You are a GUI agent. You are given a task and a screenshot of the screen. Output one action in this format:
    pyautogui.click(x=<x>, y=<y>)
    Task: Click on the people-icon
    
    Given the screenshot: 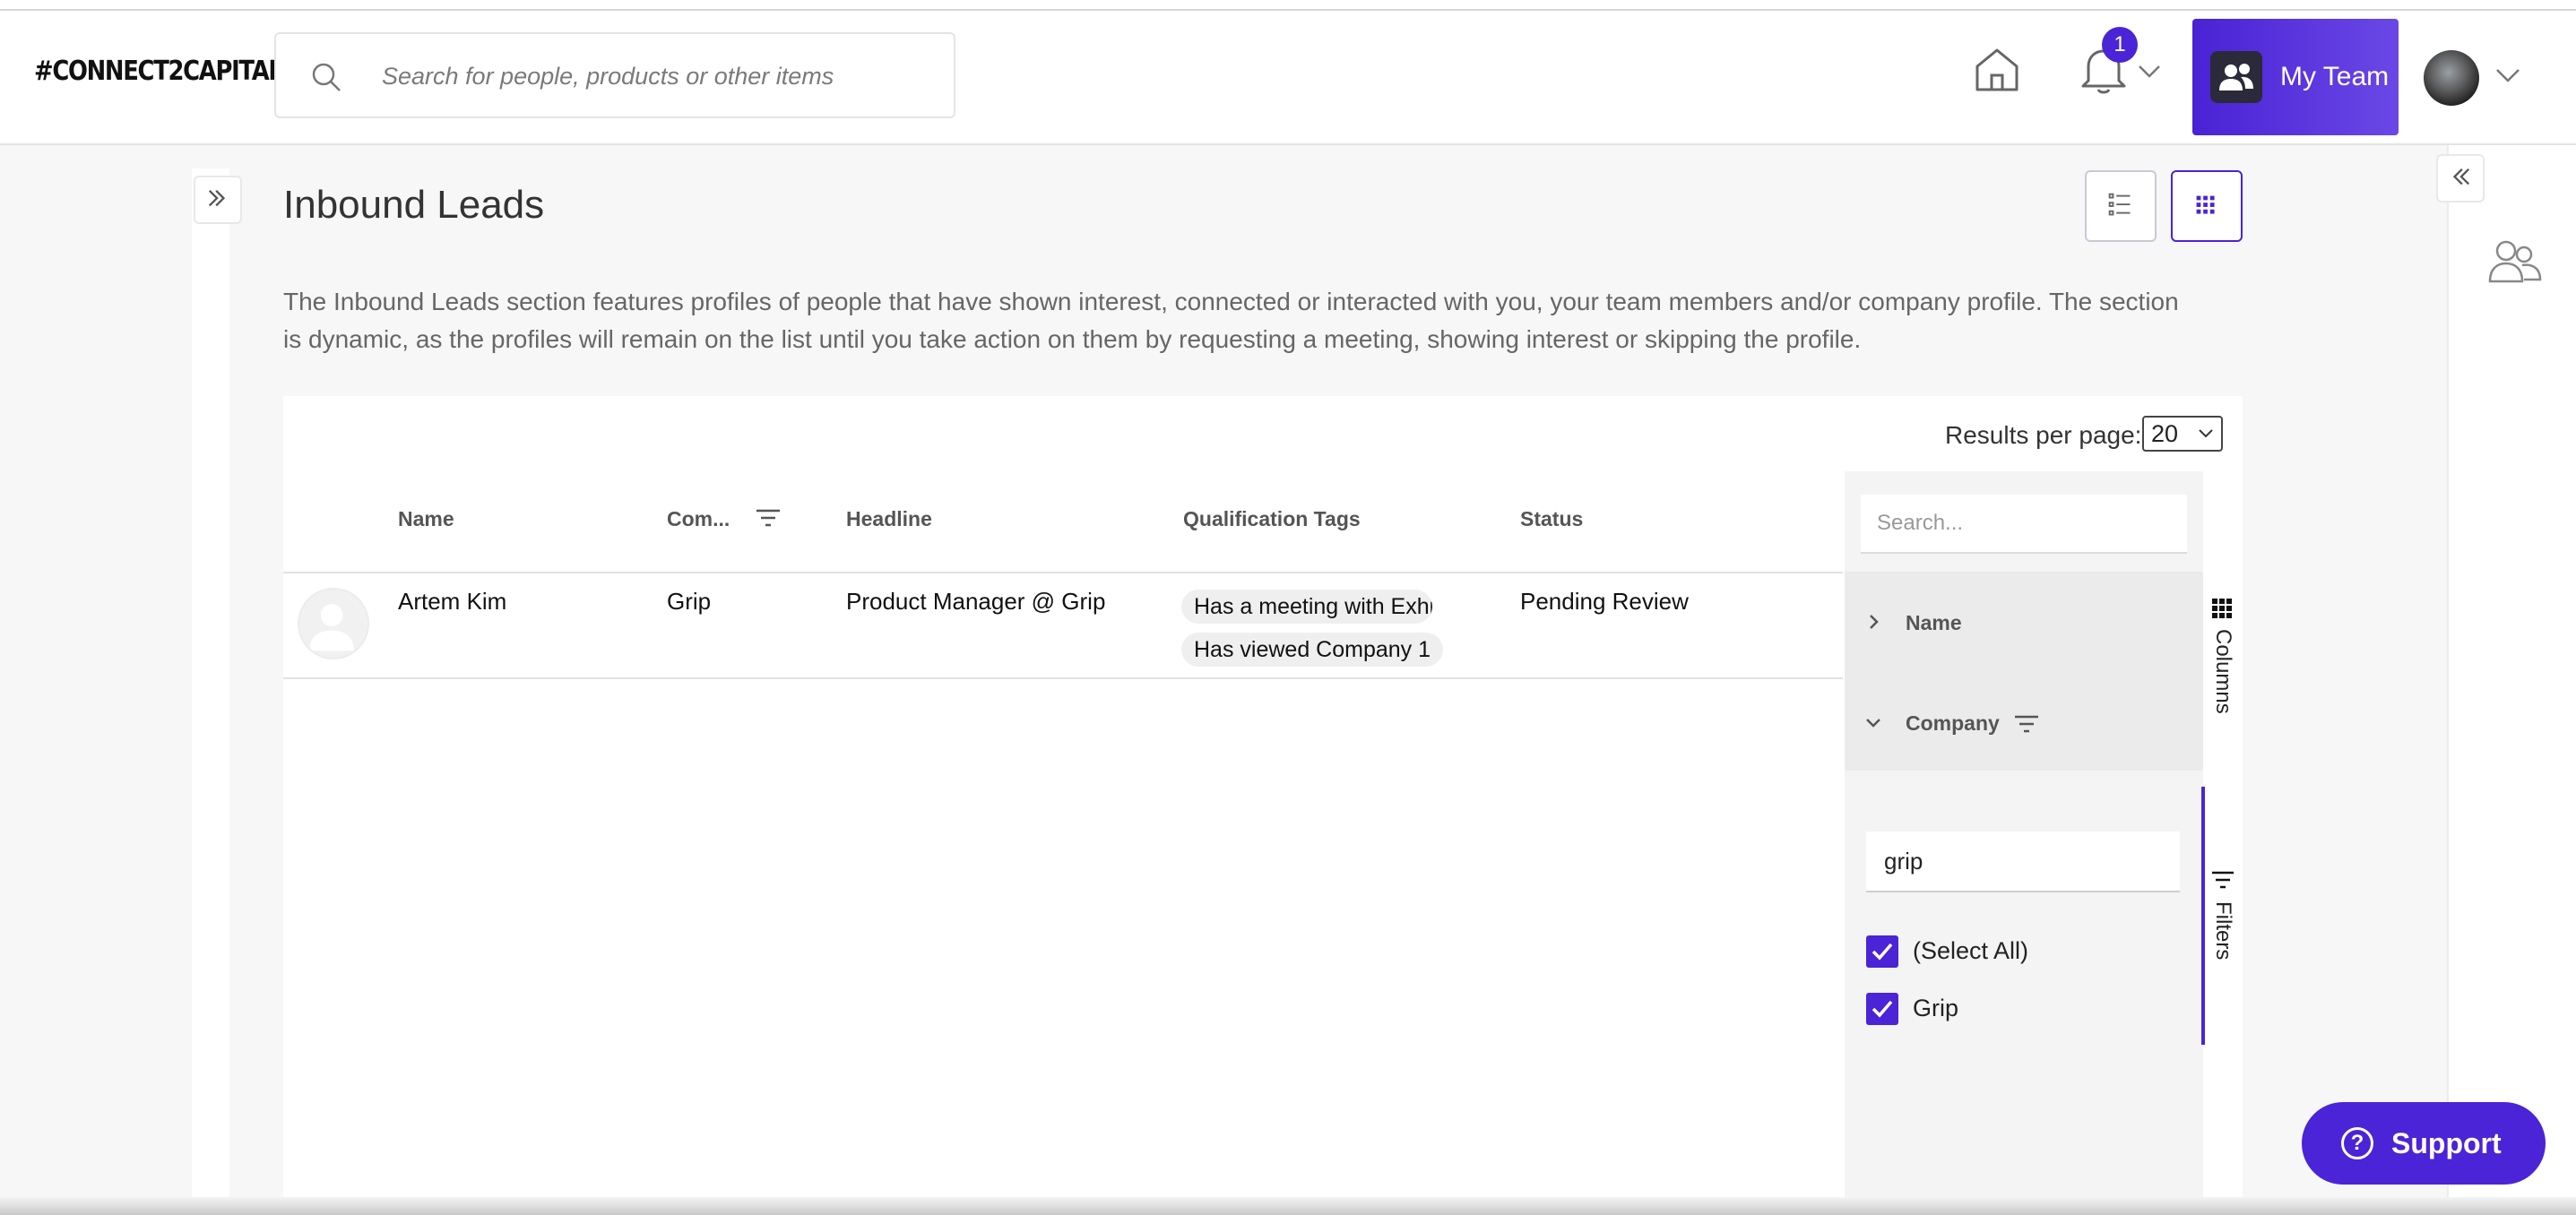 What is the action you would take?
    pyautogui.click(x=2514, y=262)
    